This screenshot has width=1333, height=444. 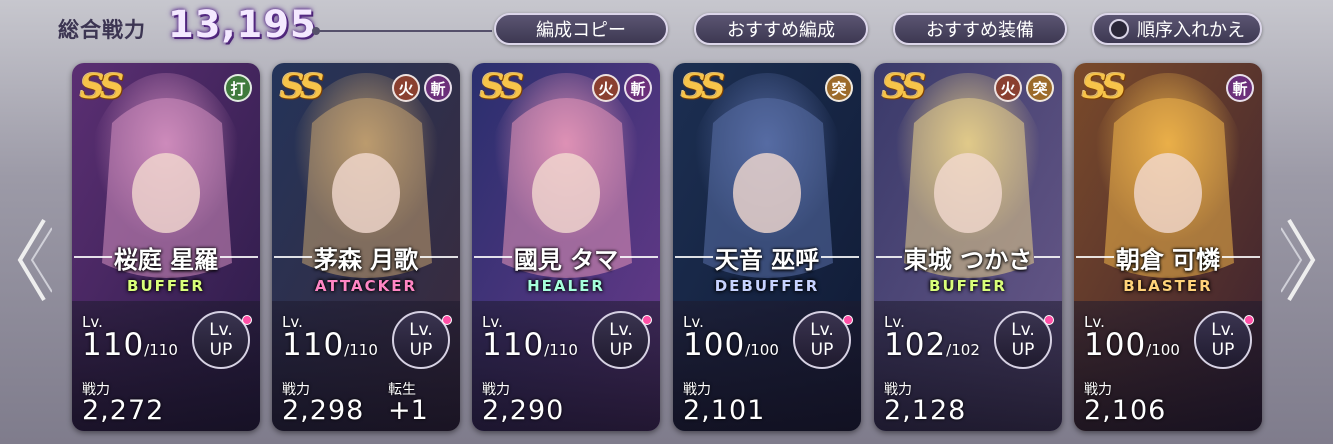 I want to click on character-role: ATTACKER, so click(x=366, y=286).